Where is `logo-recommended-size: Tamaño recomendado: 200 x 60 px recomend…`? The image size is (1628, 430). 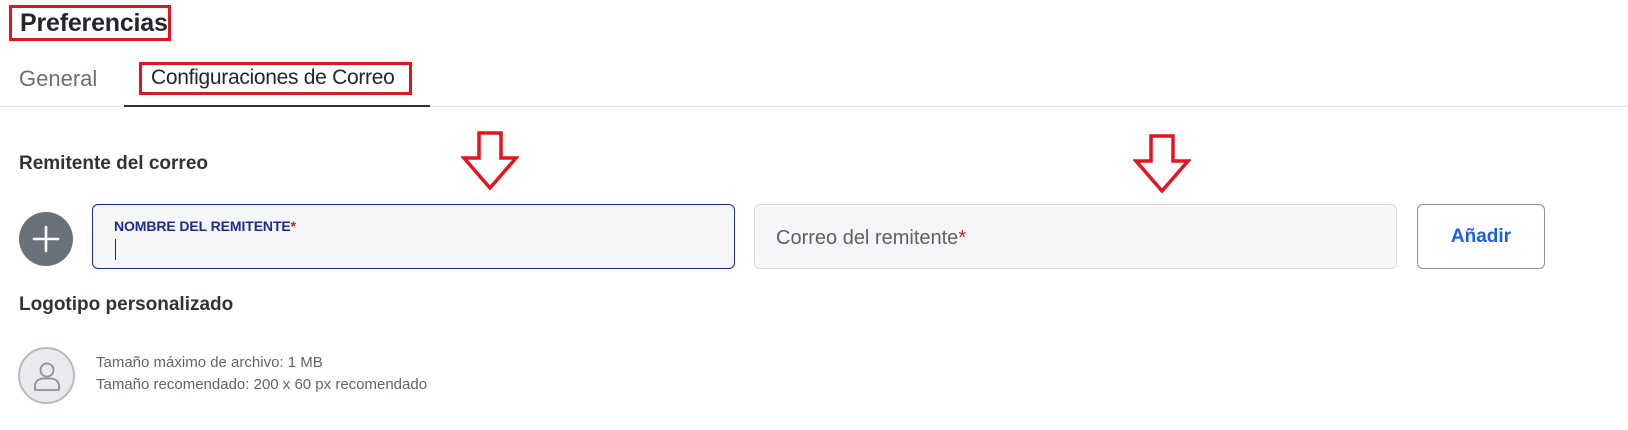
logo-recommended-size: Tamaño recomendado: 200 x 60 px recomend… is located at coordinates (262, 384).